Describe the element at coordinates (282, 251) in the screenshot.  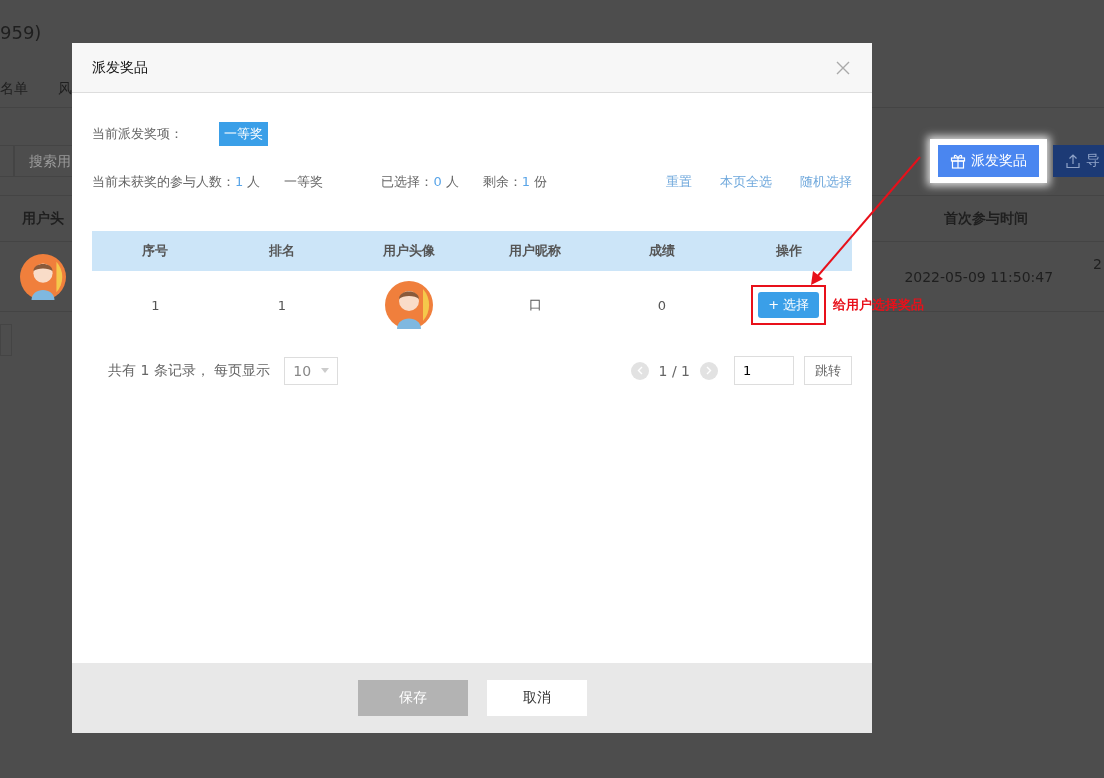
I see `column-header: 排名` at that location.